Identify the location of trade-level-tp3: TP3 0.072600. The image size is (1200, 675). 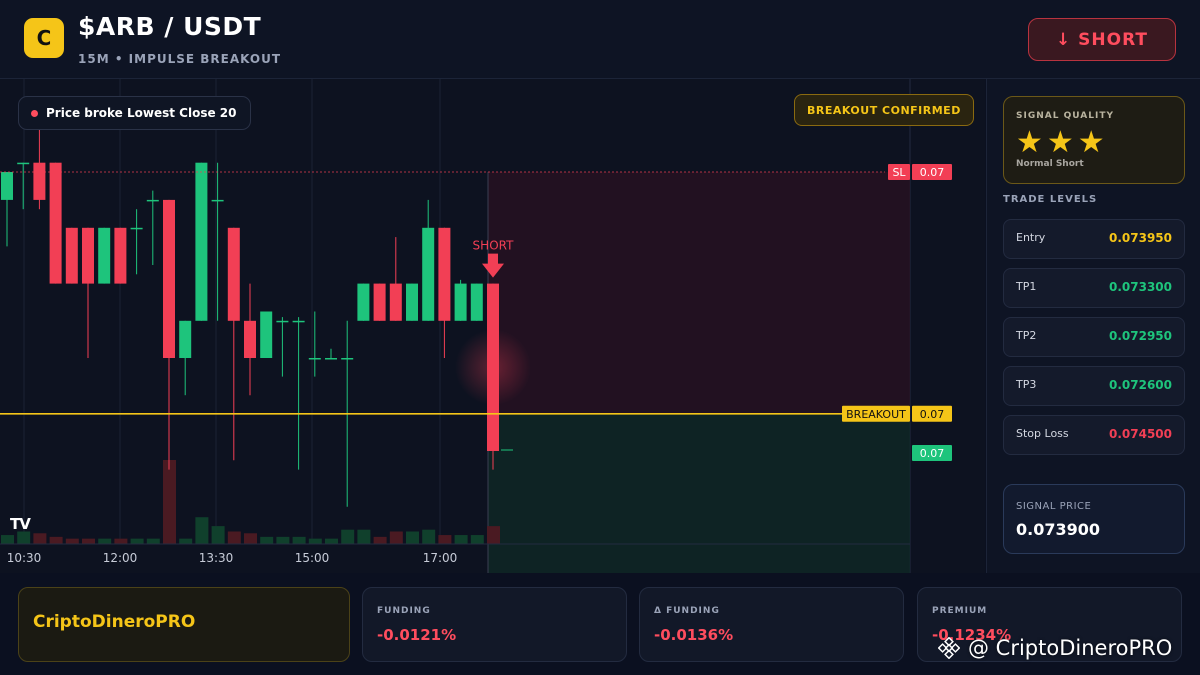
(1094, 386).